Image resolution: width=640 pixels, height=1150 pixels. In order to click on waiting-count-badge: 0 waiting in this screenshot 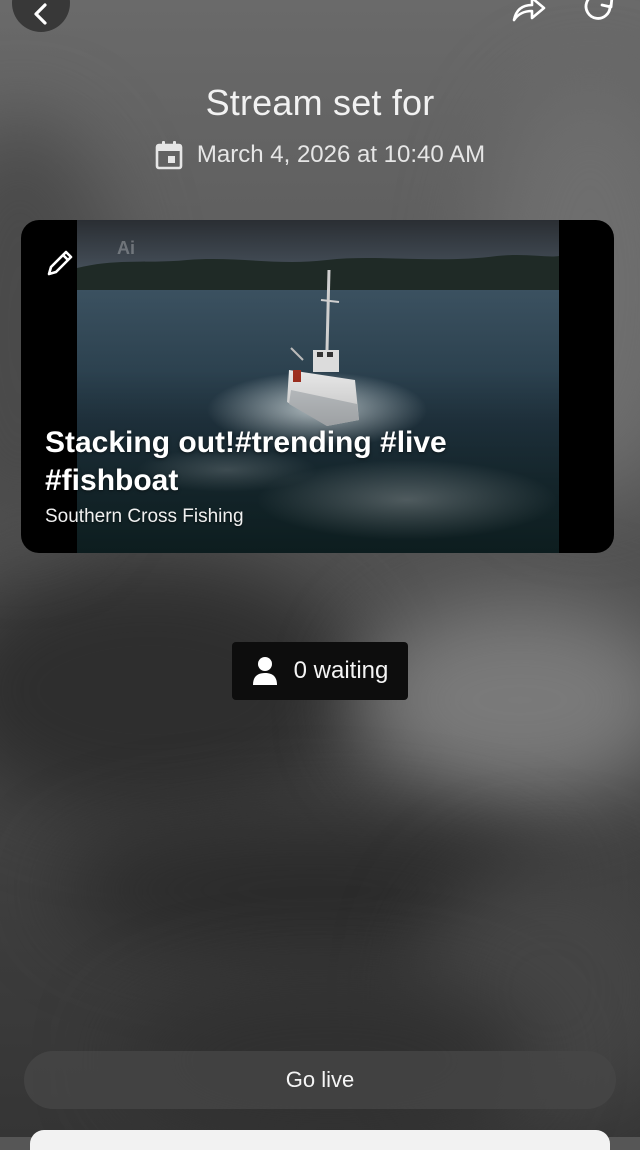, I will do `click(320, 671)`.